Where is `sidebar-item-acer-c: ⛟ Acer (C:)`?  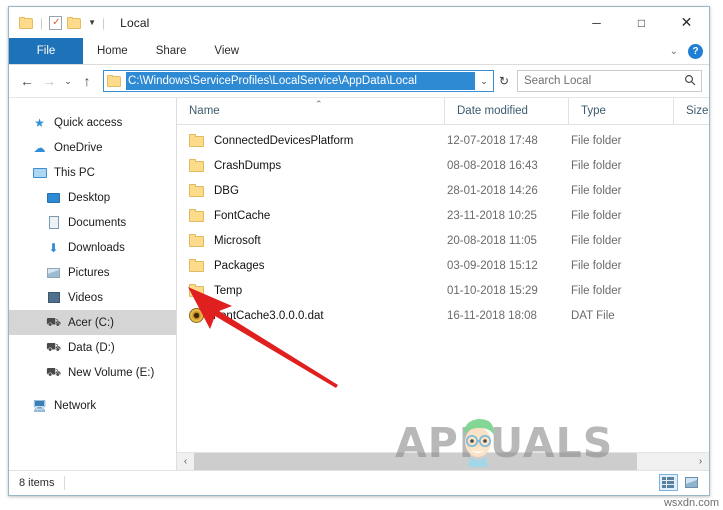 sidebar-item-acer-c: ⛟ Acer (C:) is located at coordinates (92, 322).